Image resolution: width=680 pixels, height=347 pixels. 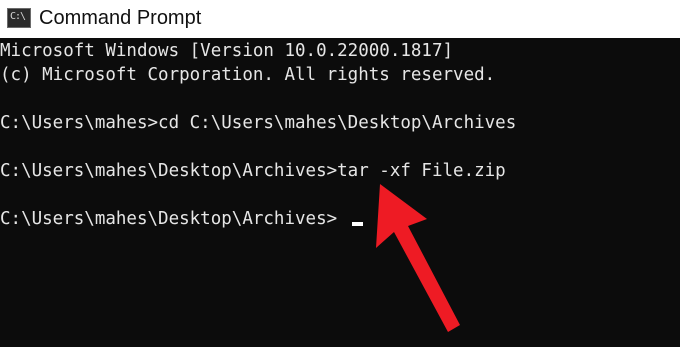 I want to click on console-line-prompt: C:\Users\mahes\Desktop\Archives>, so click(x=169, y=219).